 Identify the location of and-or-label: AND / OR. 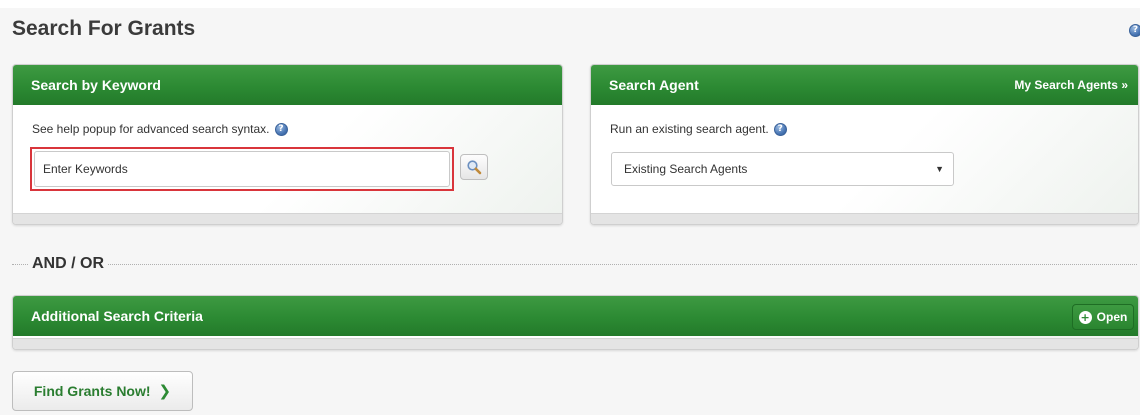
(68, 263).